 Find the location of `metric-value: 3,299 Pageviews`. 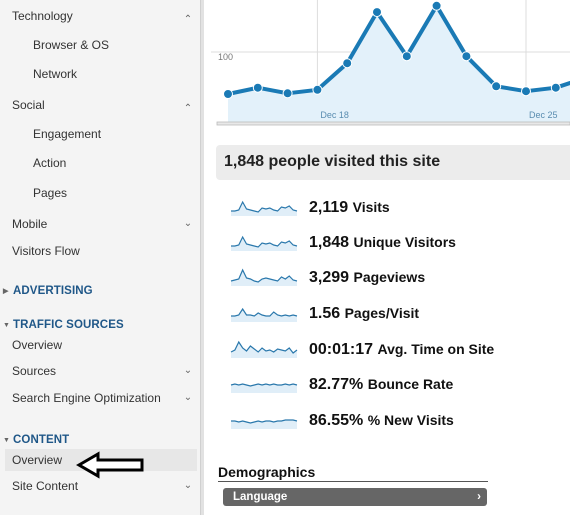

metric-value: 3,299 Pageviews is located at coordinates (367, 278).